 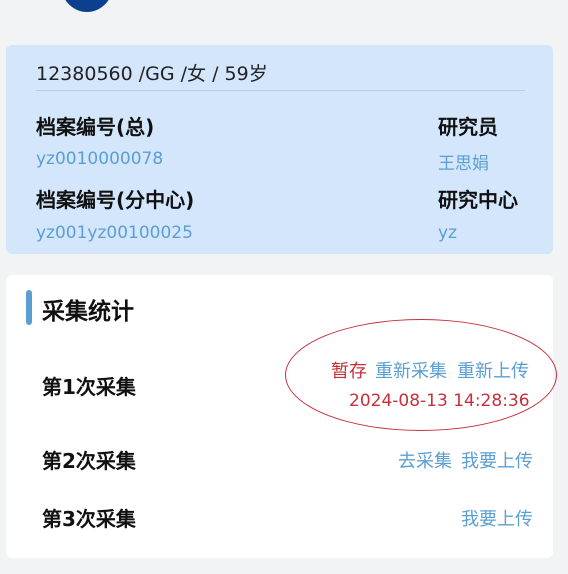 I want to click on collection-row-1-label: 第1次采集, so click(x=89, y=387).